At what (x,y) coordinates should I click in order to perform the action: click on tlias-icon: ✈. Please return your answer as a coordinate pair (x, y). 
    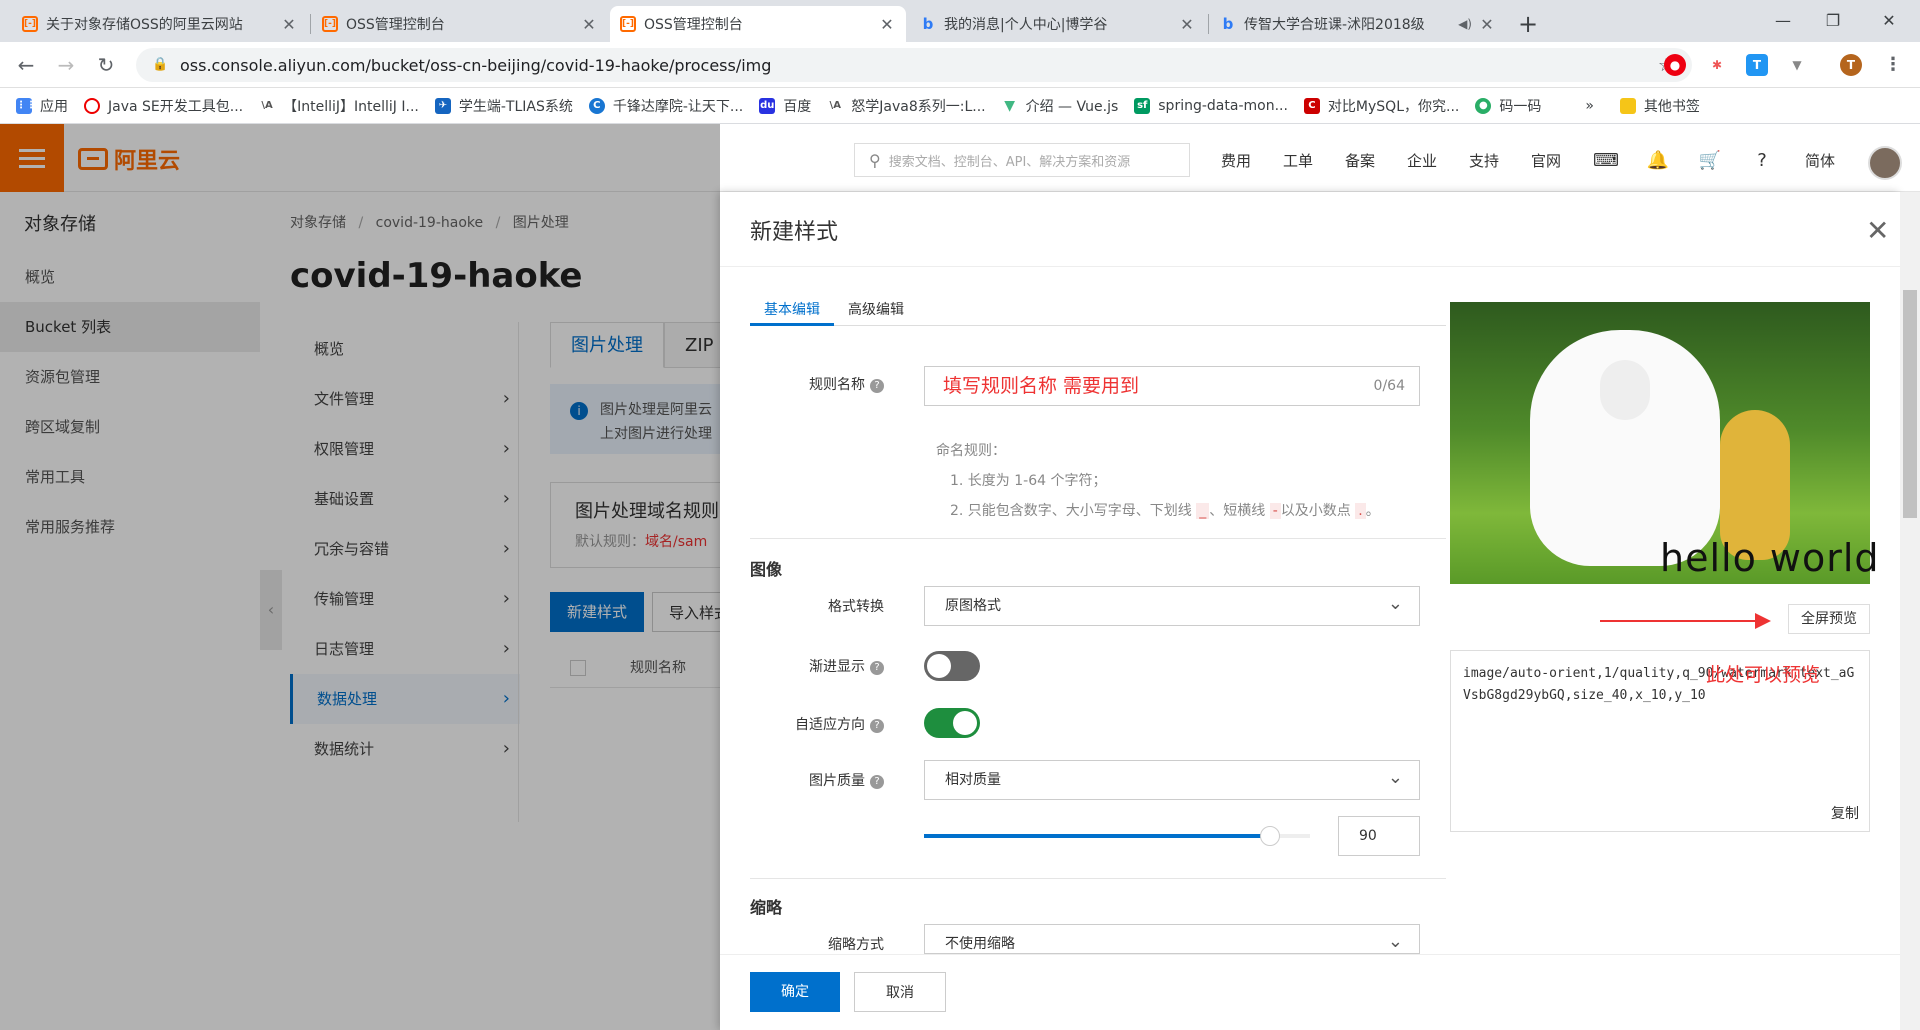
    Looking at the image, I should click on (442, 105).